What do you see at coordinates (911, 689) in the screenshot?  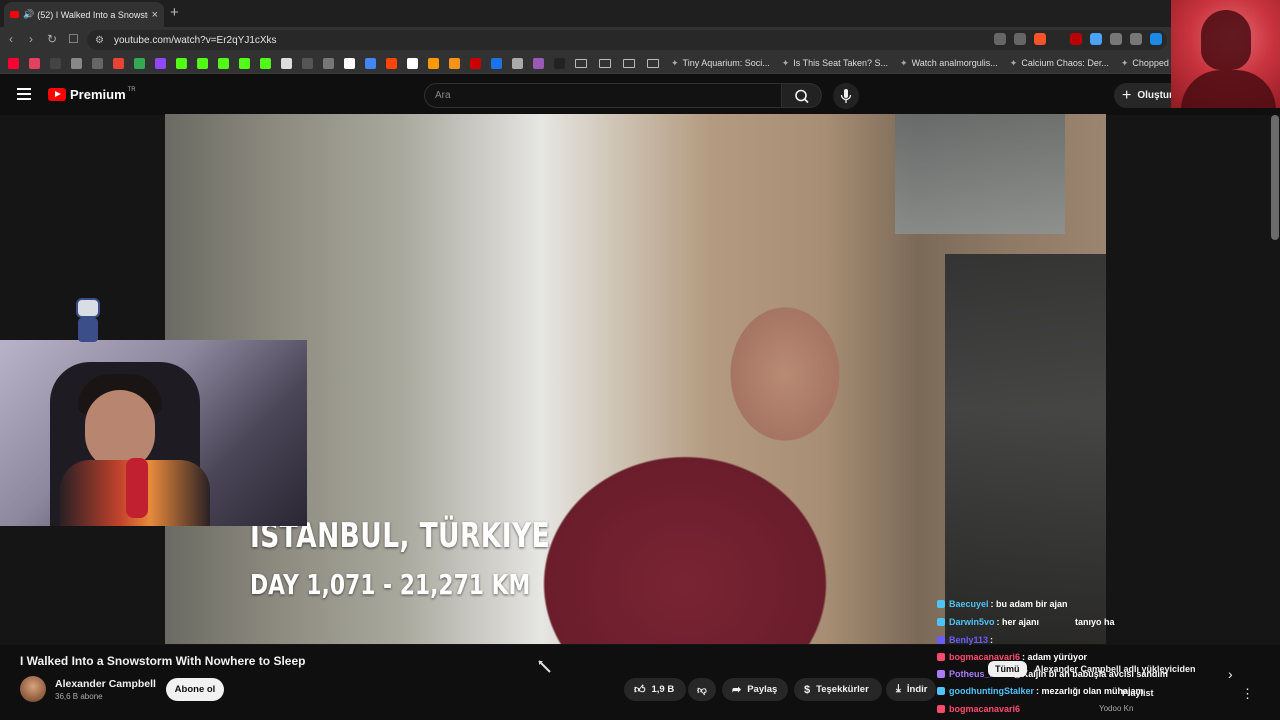 I see `download-button: ⤓ İndir` at bounding box center [911, 689].